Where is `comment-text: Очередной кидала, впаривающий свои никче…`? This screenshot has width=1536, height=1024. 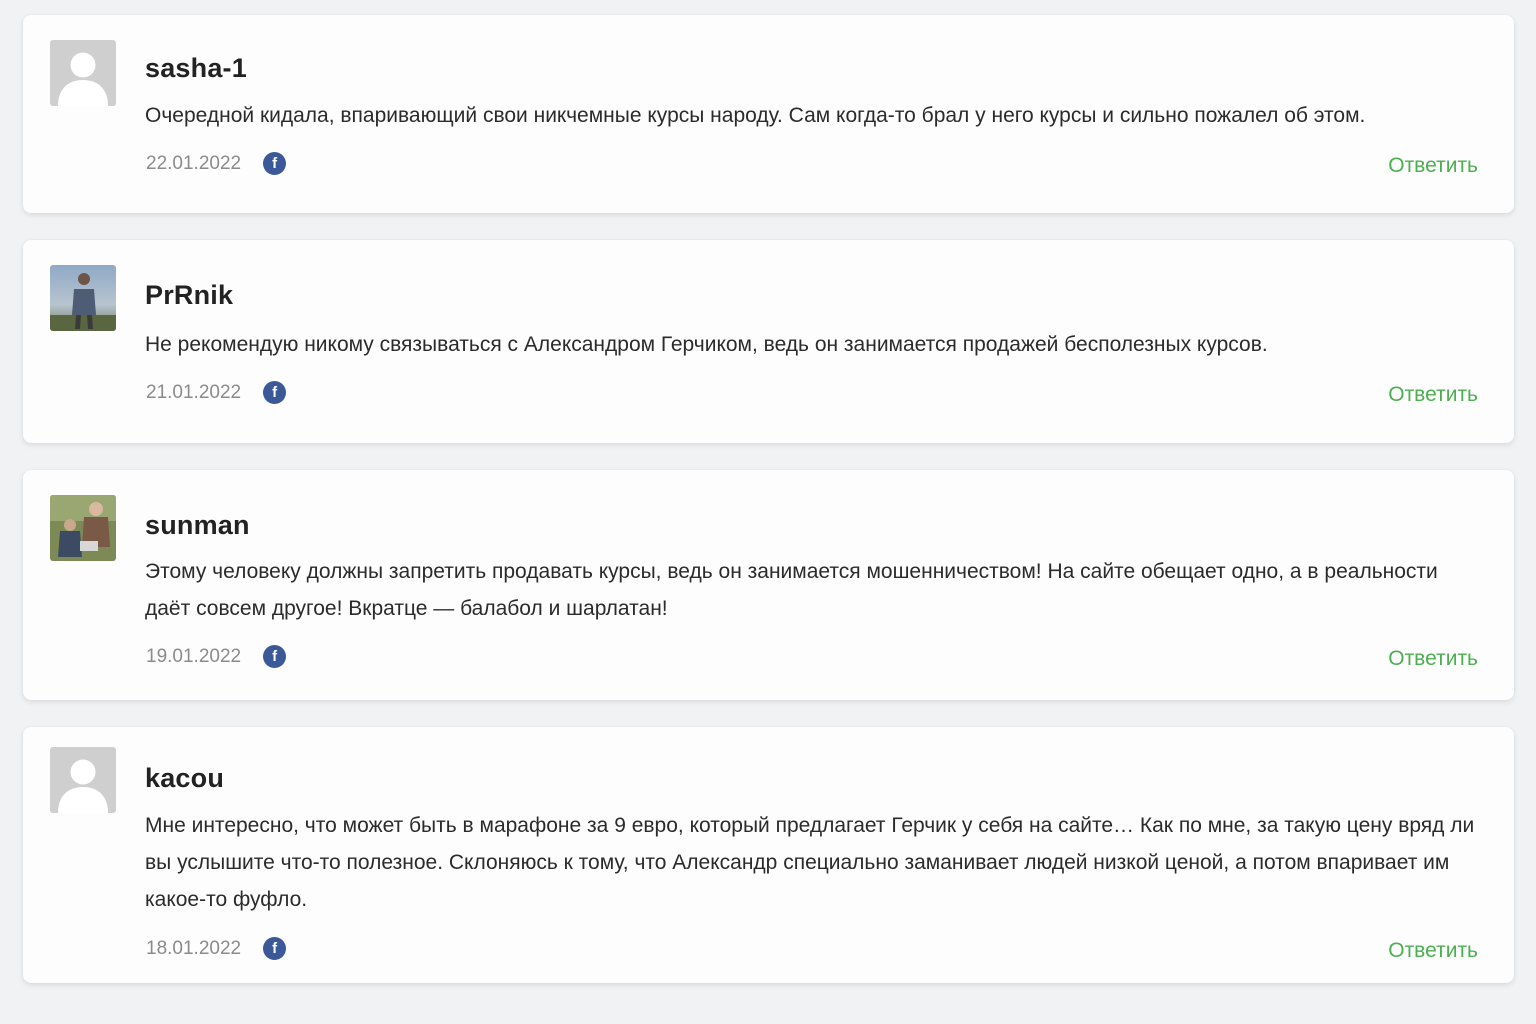 comment-text: Очередной кидала, впаривающий свои никче… is located at coordinates (755, 115).